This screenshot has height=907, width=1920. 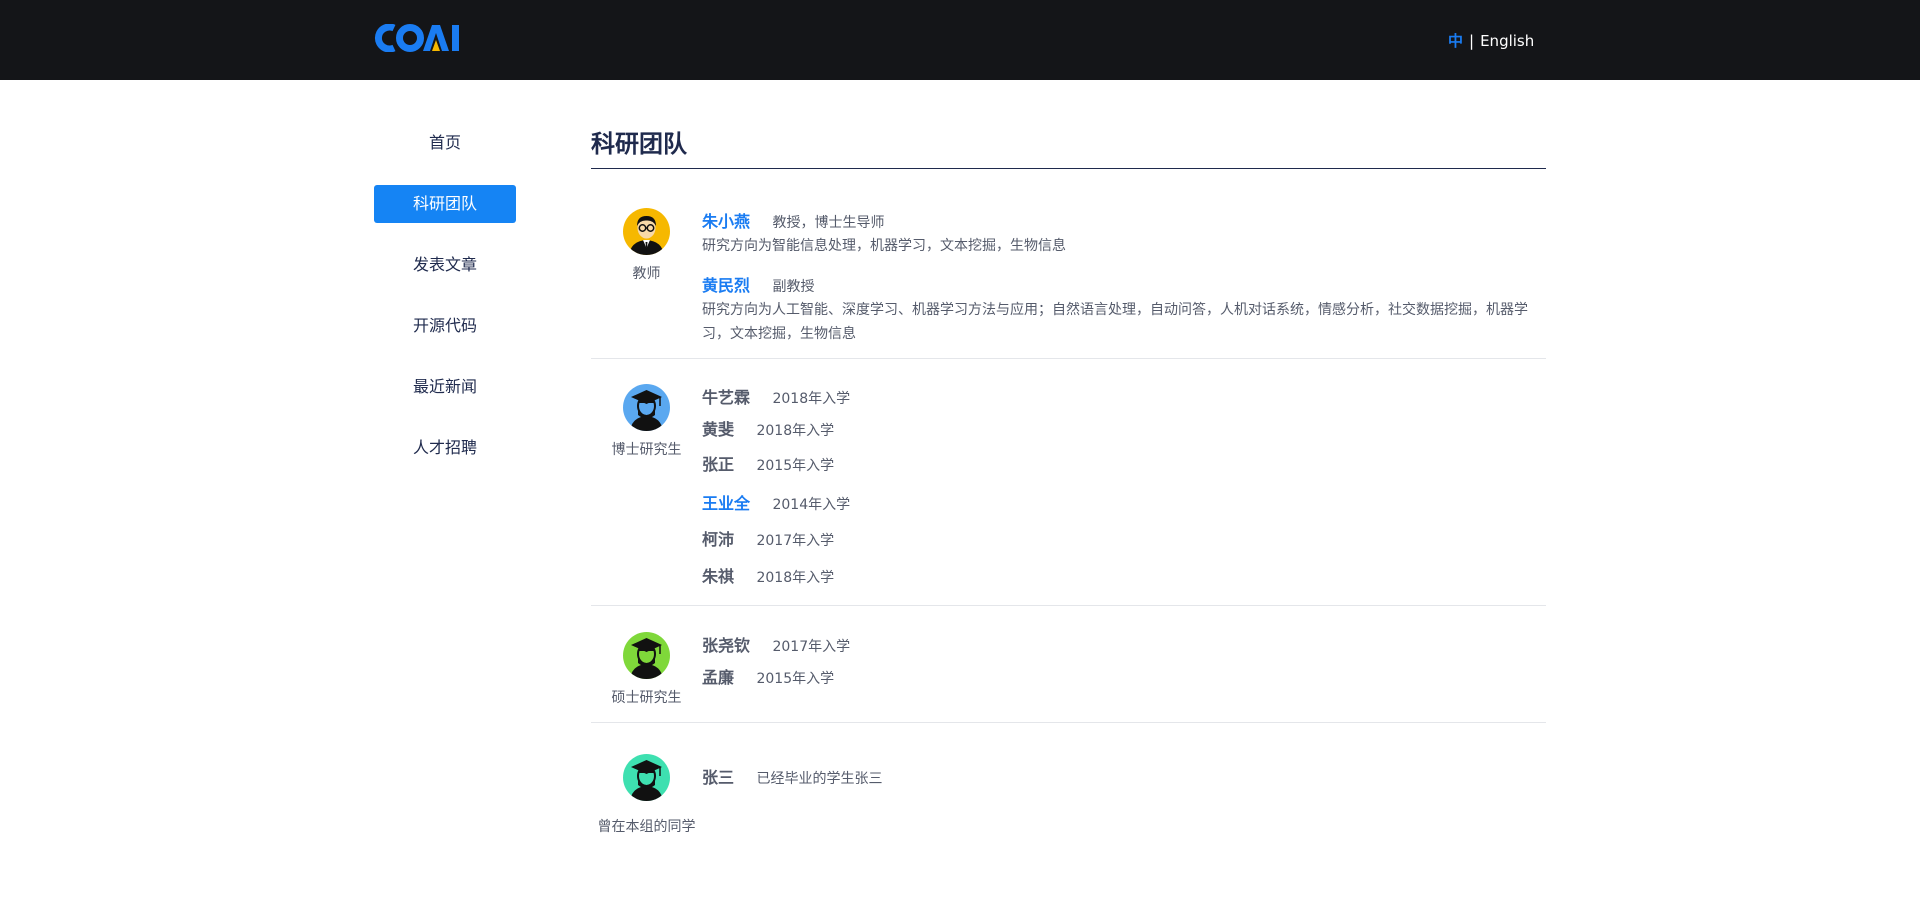 What do you see at coordinates (1124, 433) in the screenshot?
I see `member-item: 黄斐 2018年入学` at bounding box center [1124, 433].